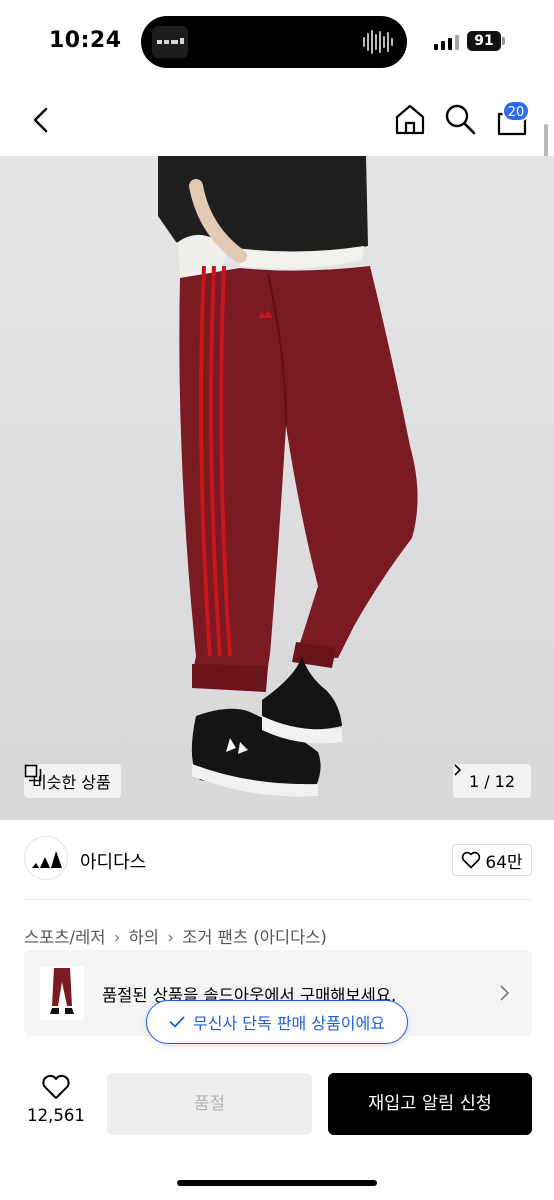 Image resolution: width=554 pixels, height=1200 pixels. I want to click on top-navigation, so click(277, 120).